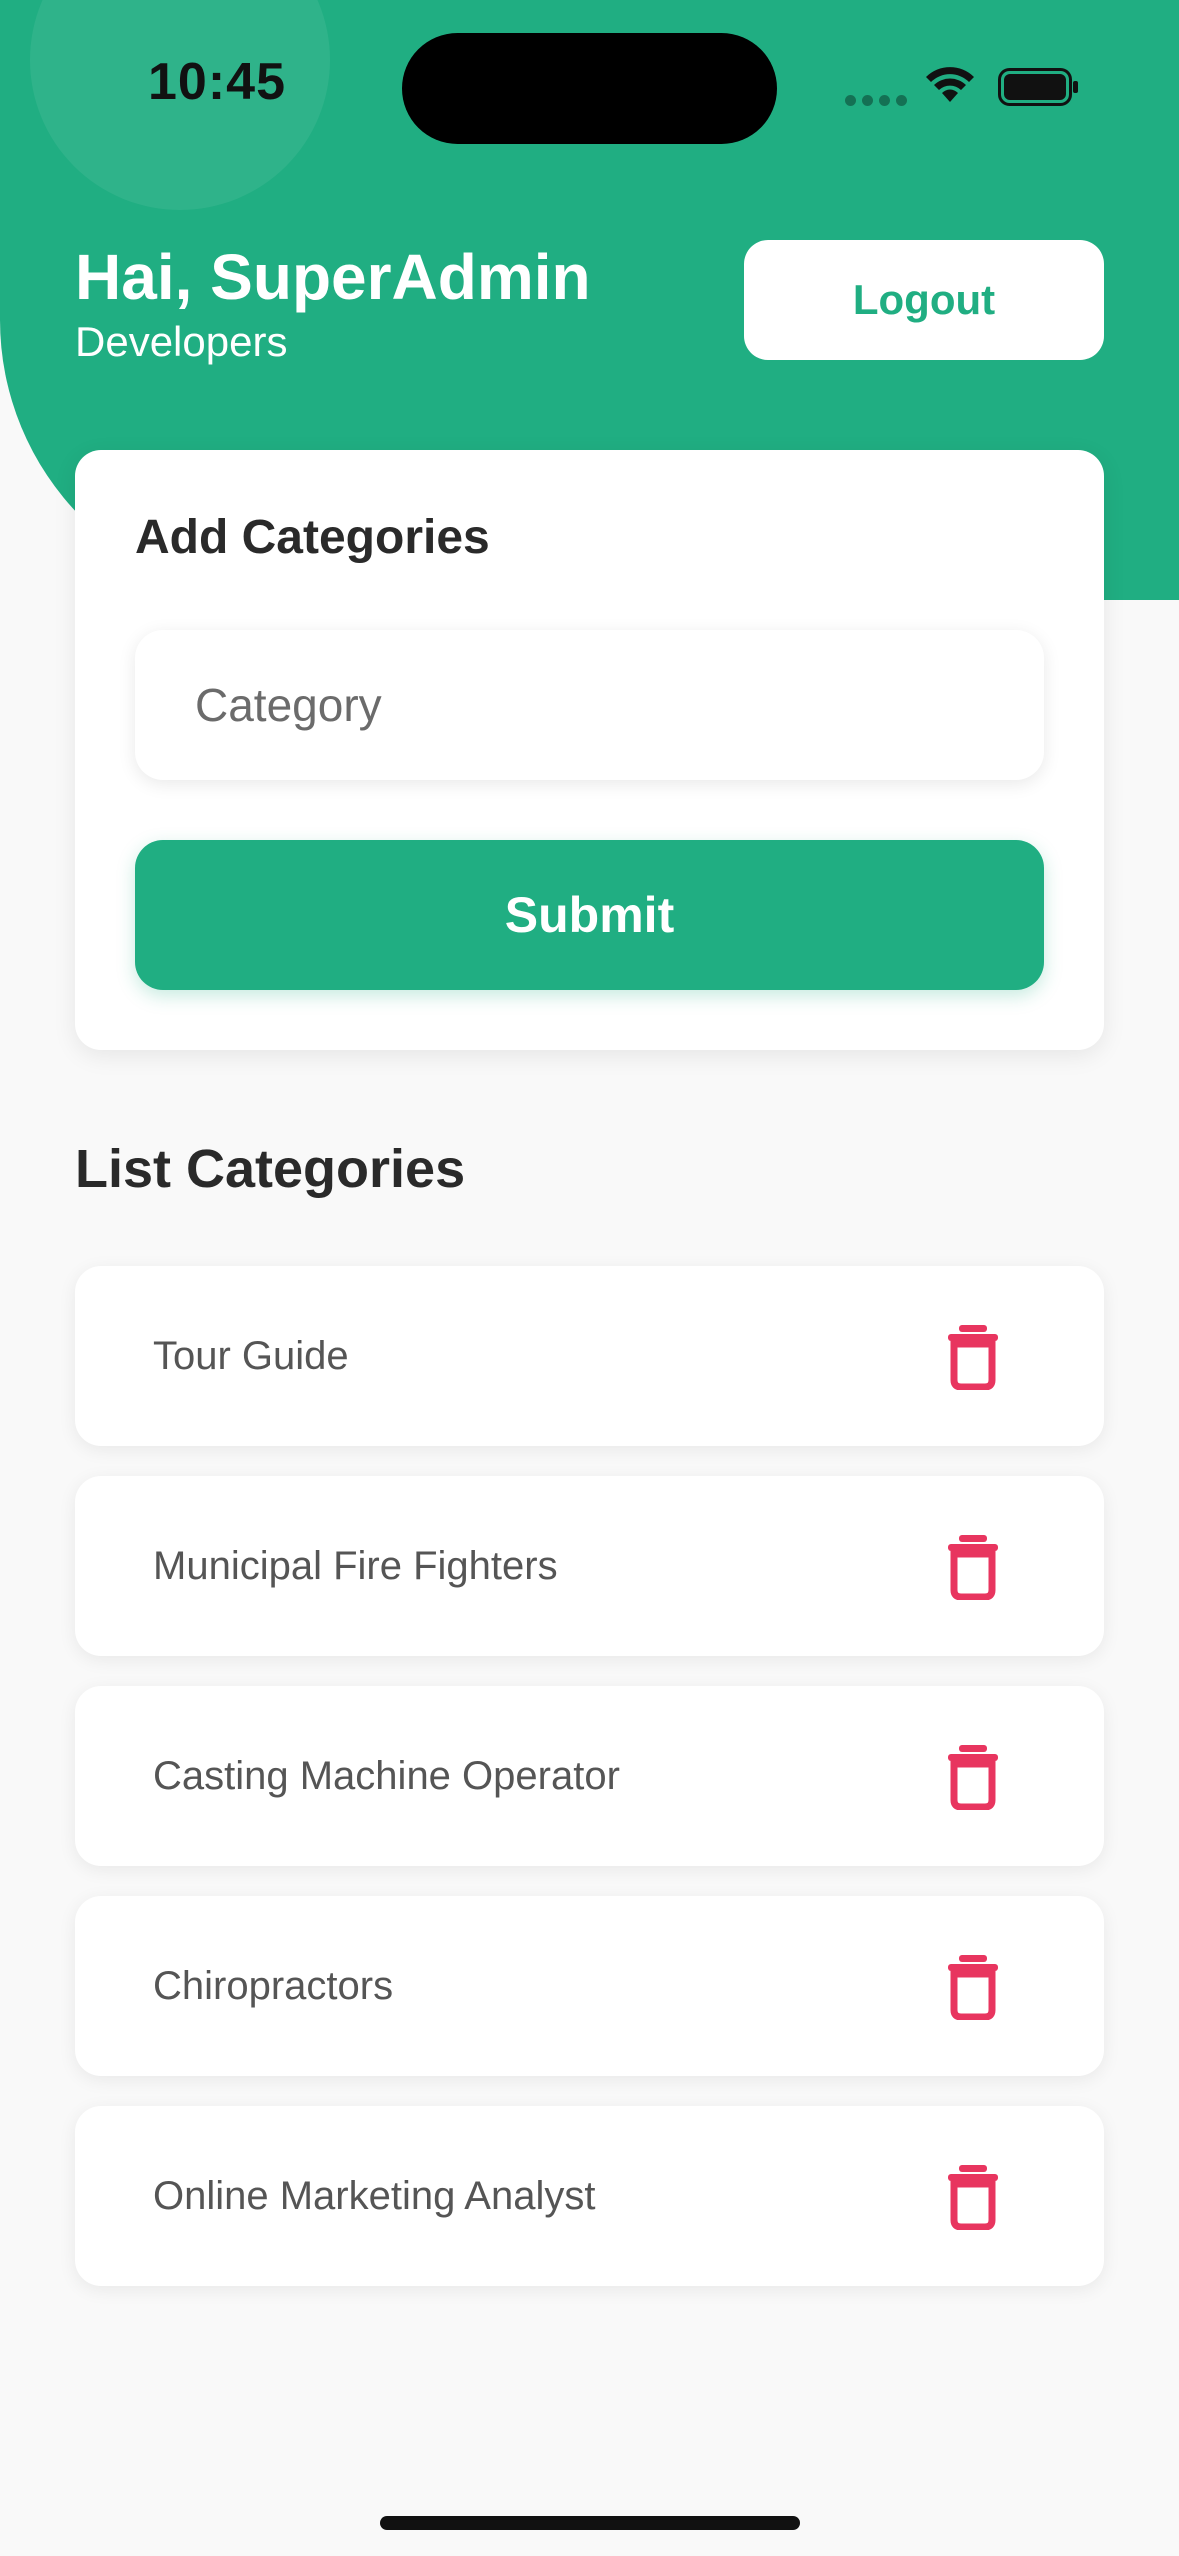 The image size is (1179, 2556). Describe the element at coordinates (876, 100) in the screenshot. I see `cellular-signal-icon` at that location.